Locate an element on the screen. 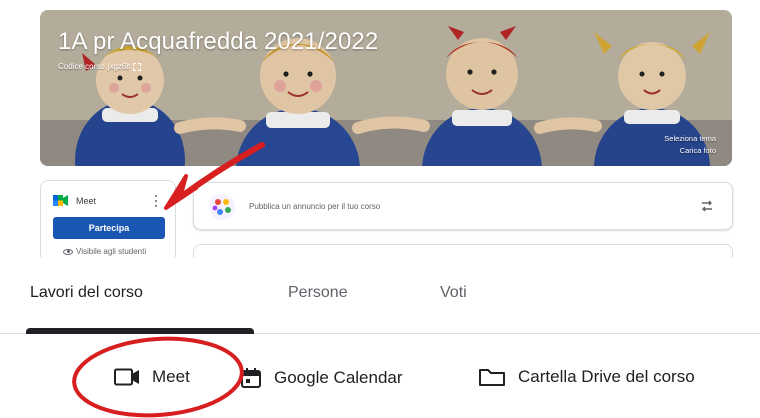  meet-card-title: Meet is located at coordinates (86, 200).